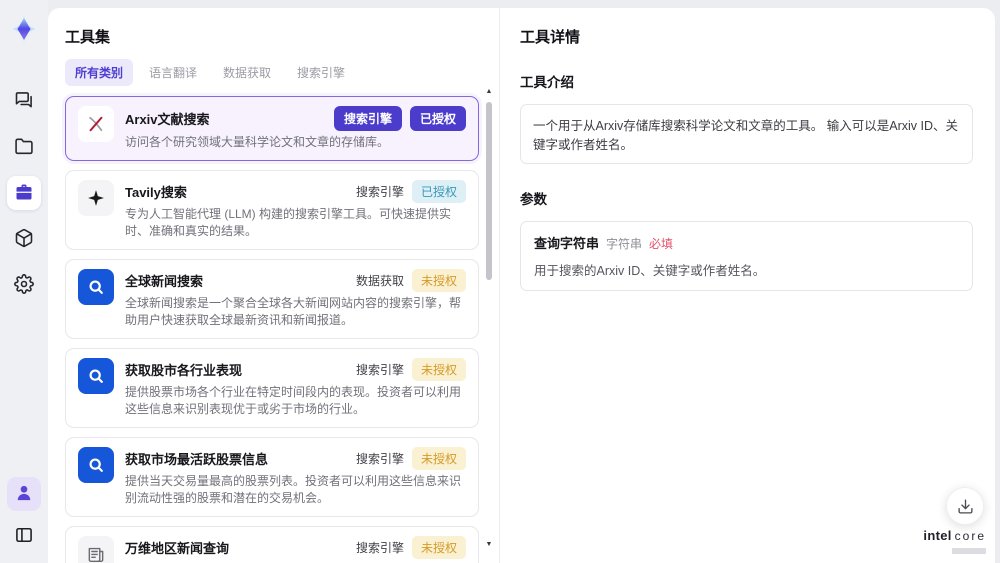  I want to click on sidebar-item-settings, so click(24, 285).